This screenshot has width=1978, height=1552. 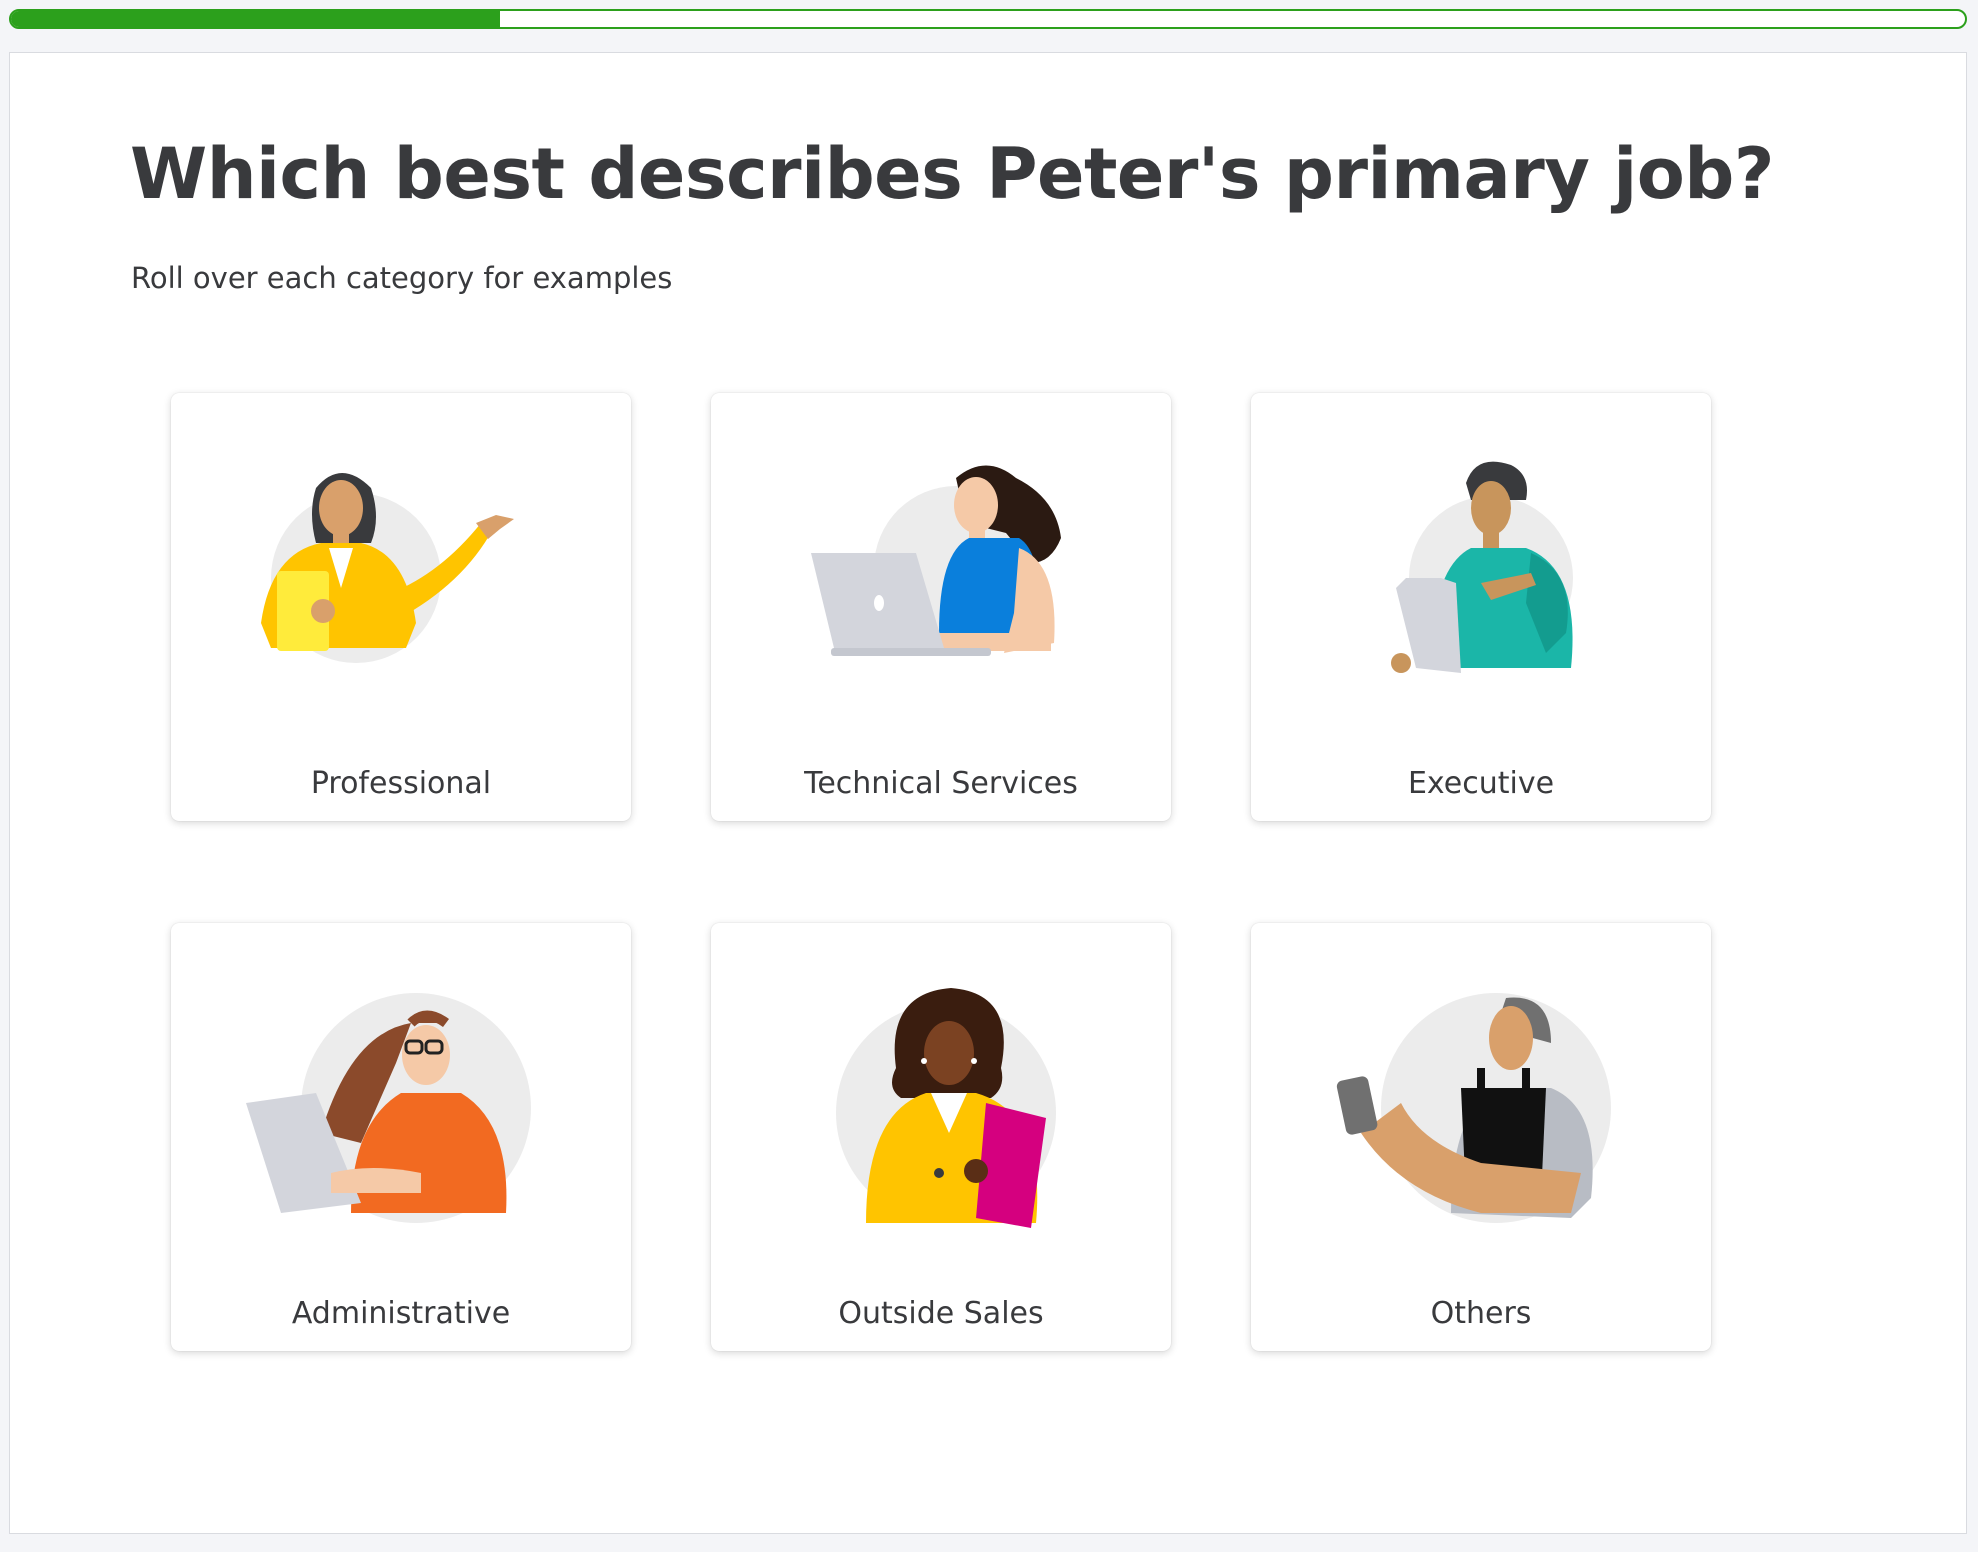 What do you see at coordinates (1482, 567) in the screenshot?
I see `executive-tablet-illustration` at bounding box center [1482, 567].